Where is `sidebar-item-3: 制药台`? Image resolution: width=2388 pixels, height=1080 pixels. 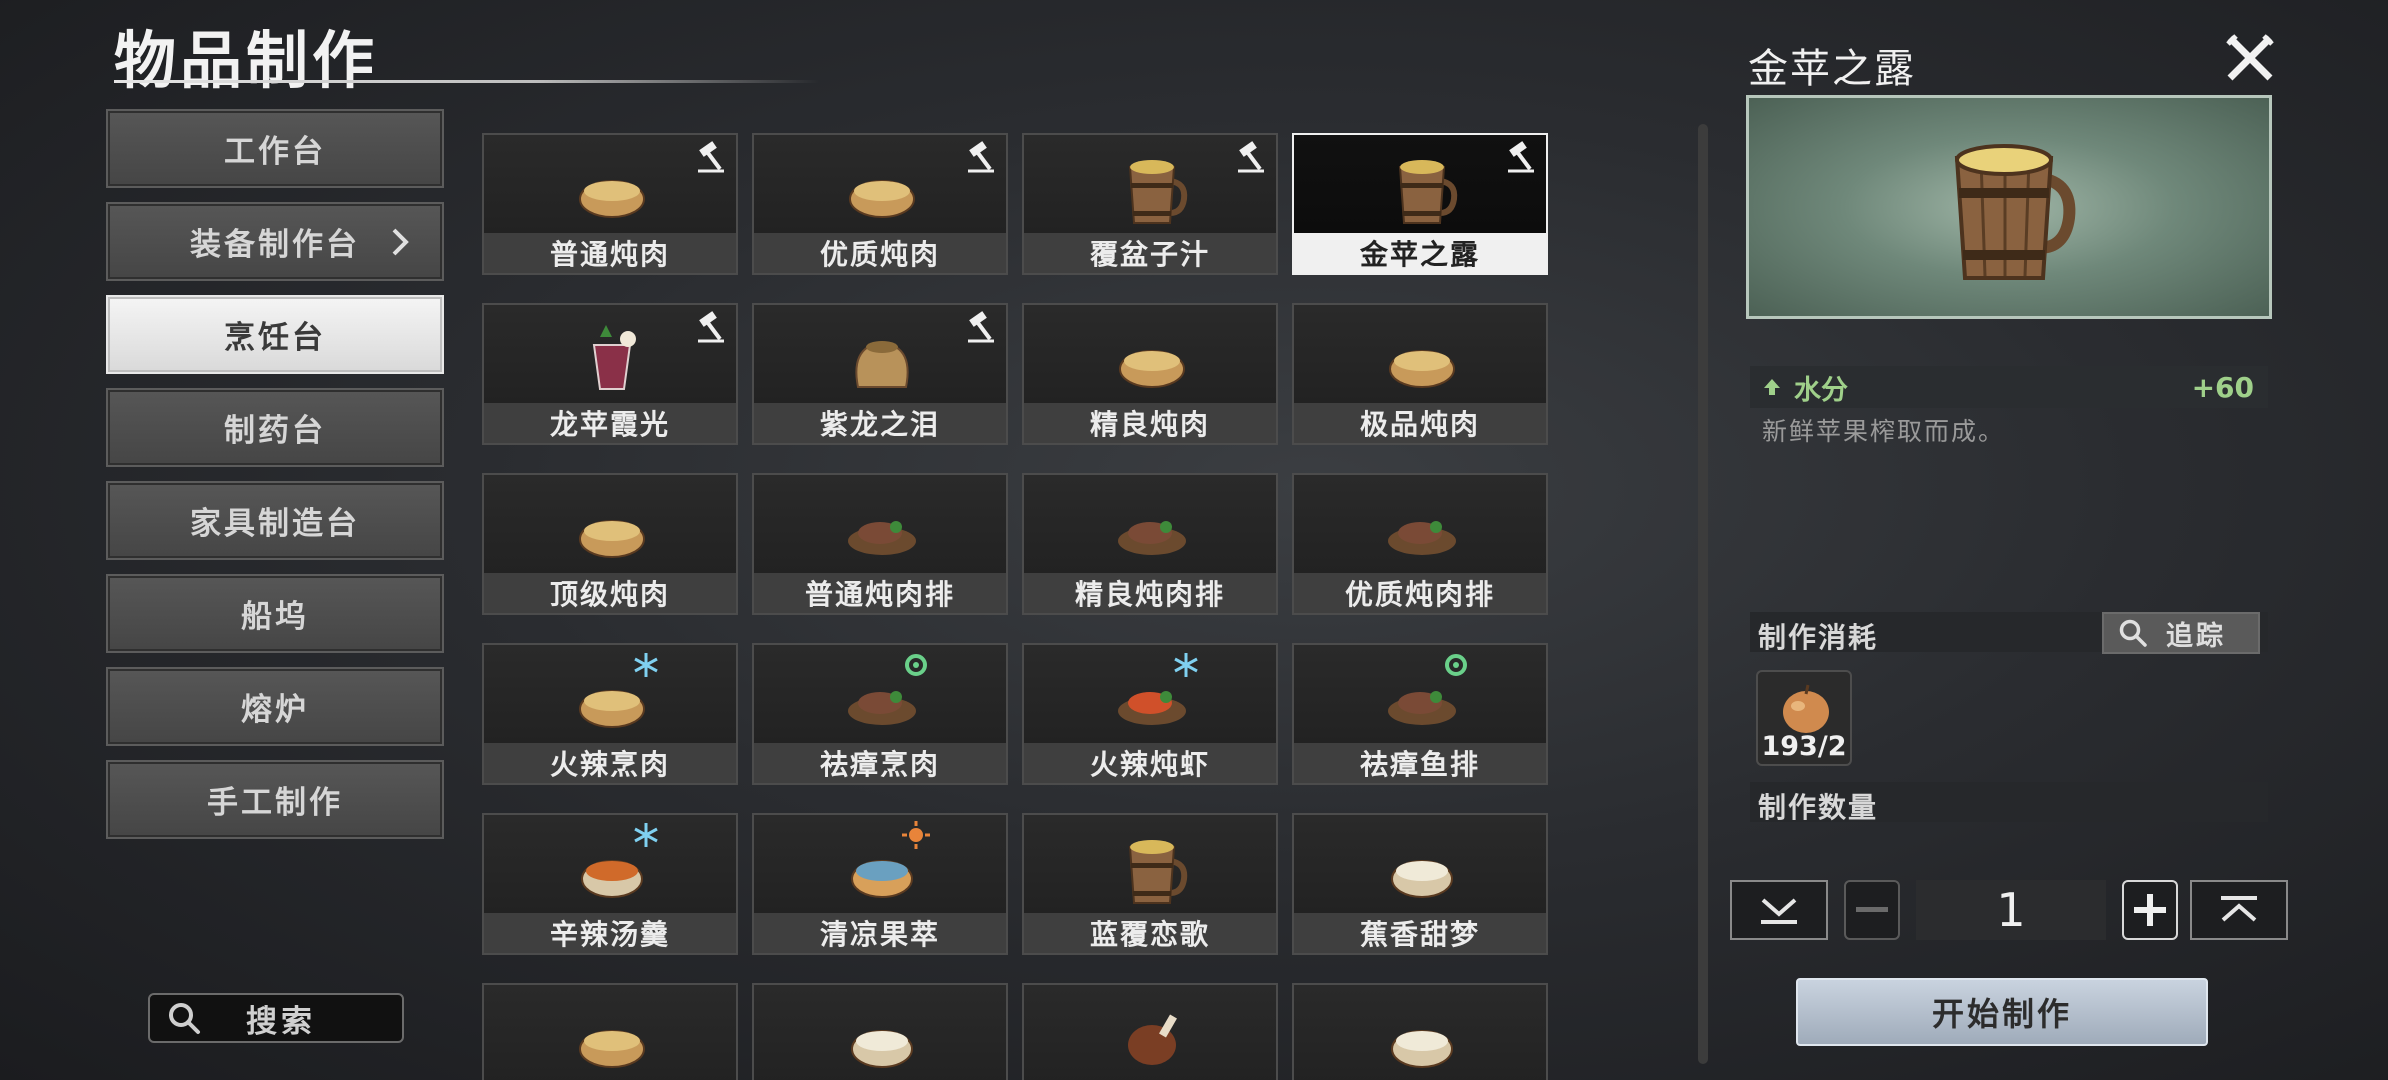
sidebar-item-3: 制药台 is located at coordinates (275, 427).